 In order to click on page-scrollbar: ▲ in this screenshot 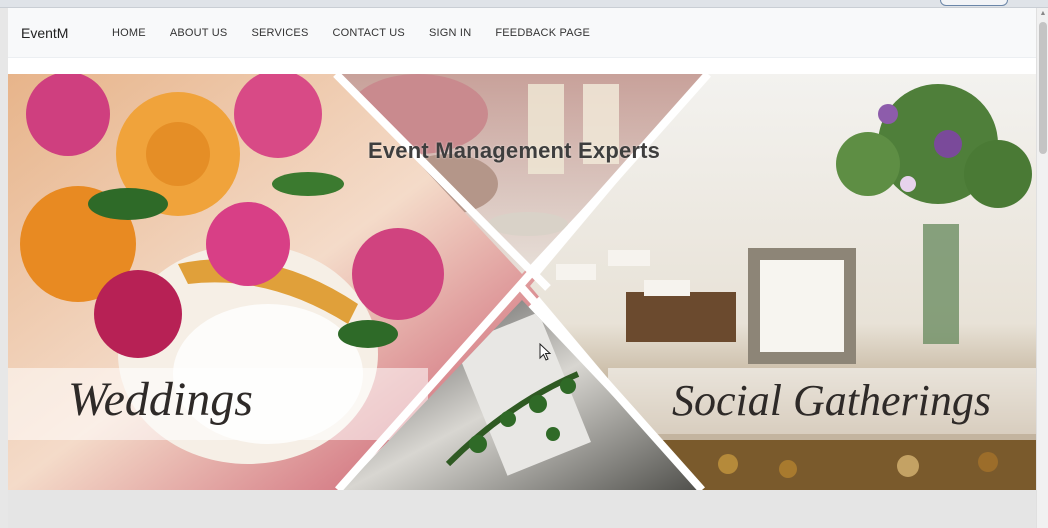, I will do `click(1042, 268)`.